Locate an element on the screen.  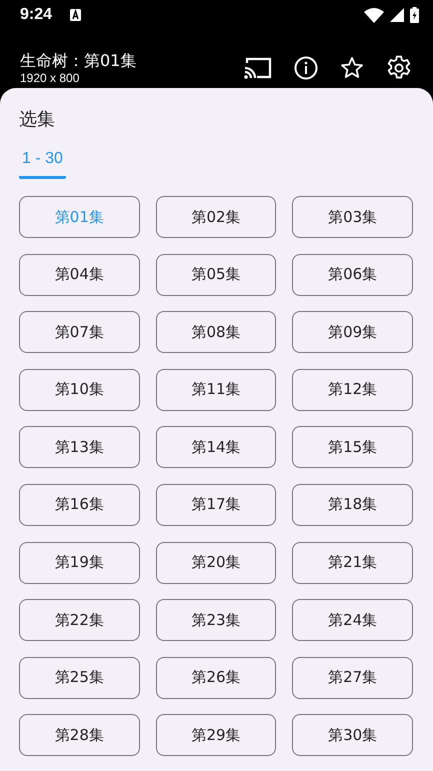
episode-button: 第30集 is located at coordinates (352, 735).